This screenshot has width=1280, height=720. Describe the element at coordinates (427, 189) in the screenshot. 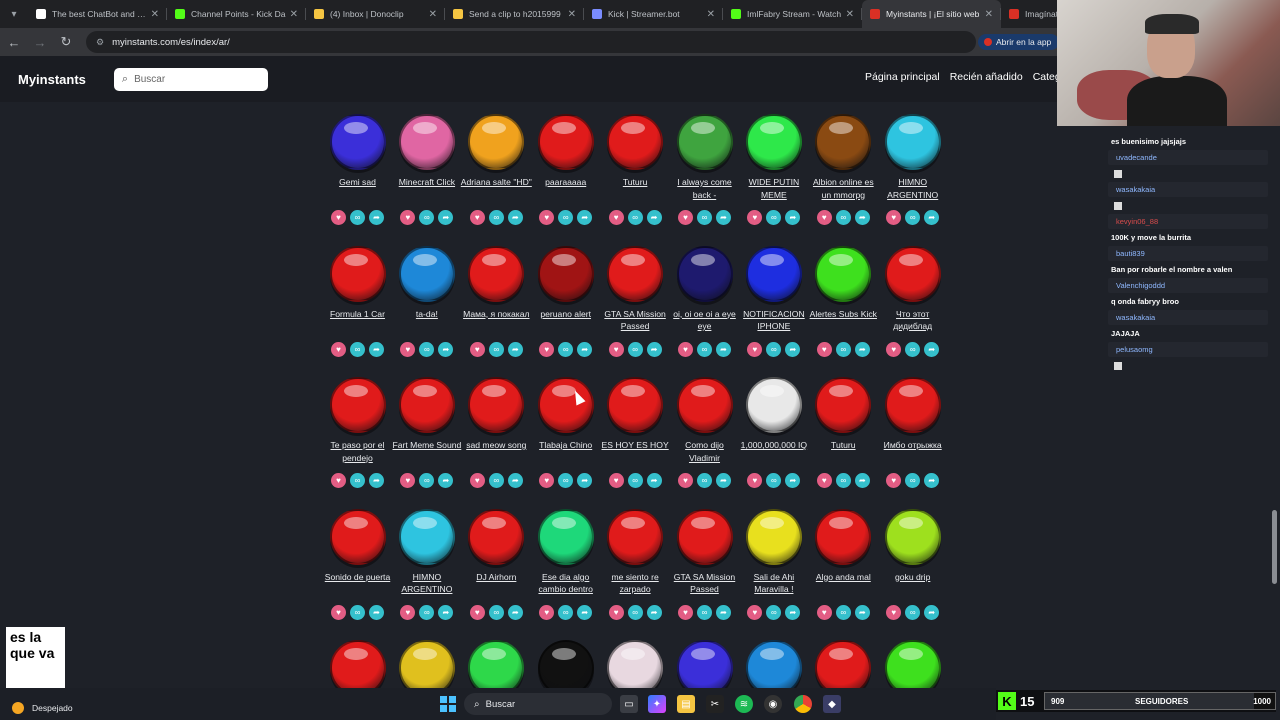

I see `instant-name-link: Minecraft Click` at that location.